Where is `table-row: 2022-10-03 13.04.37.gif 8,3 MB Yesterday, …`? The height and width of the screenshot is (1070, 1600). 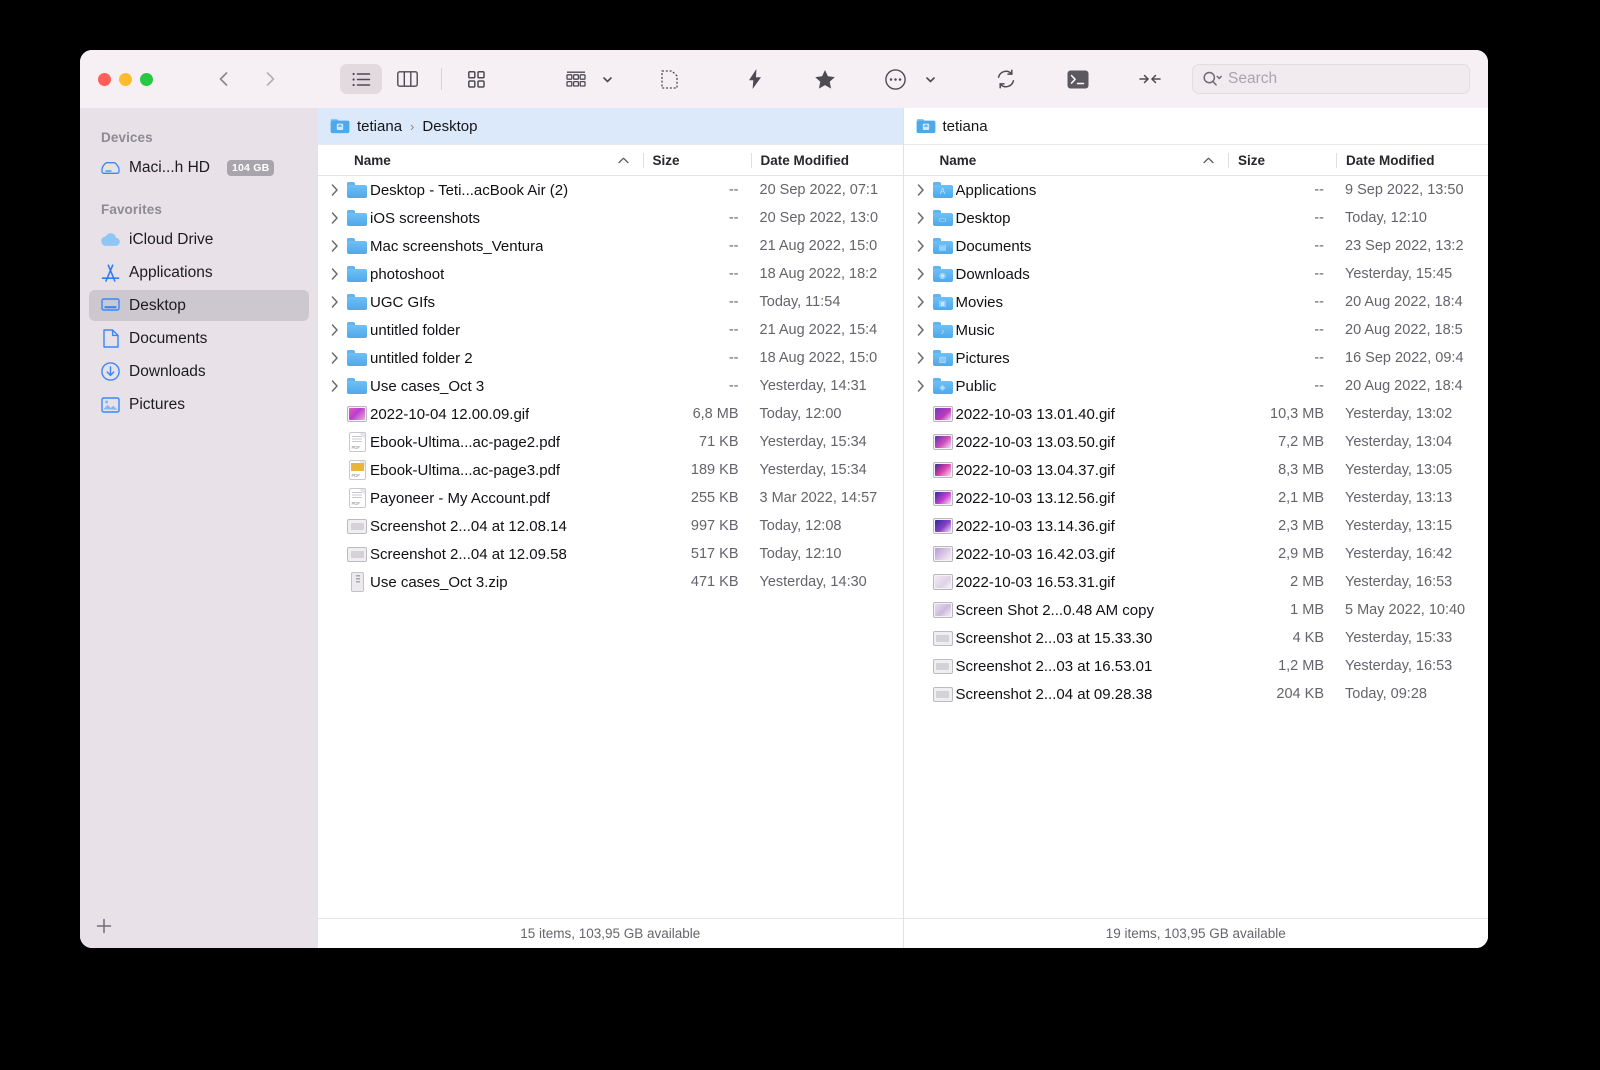 table-row: 2022-10-03 13.04.37.gif 8,3 MB Yesterday, … is located at coordinates (1196, 470).